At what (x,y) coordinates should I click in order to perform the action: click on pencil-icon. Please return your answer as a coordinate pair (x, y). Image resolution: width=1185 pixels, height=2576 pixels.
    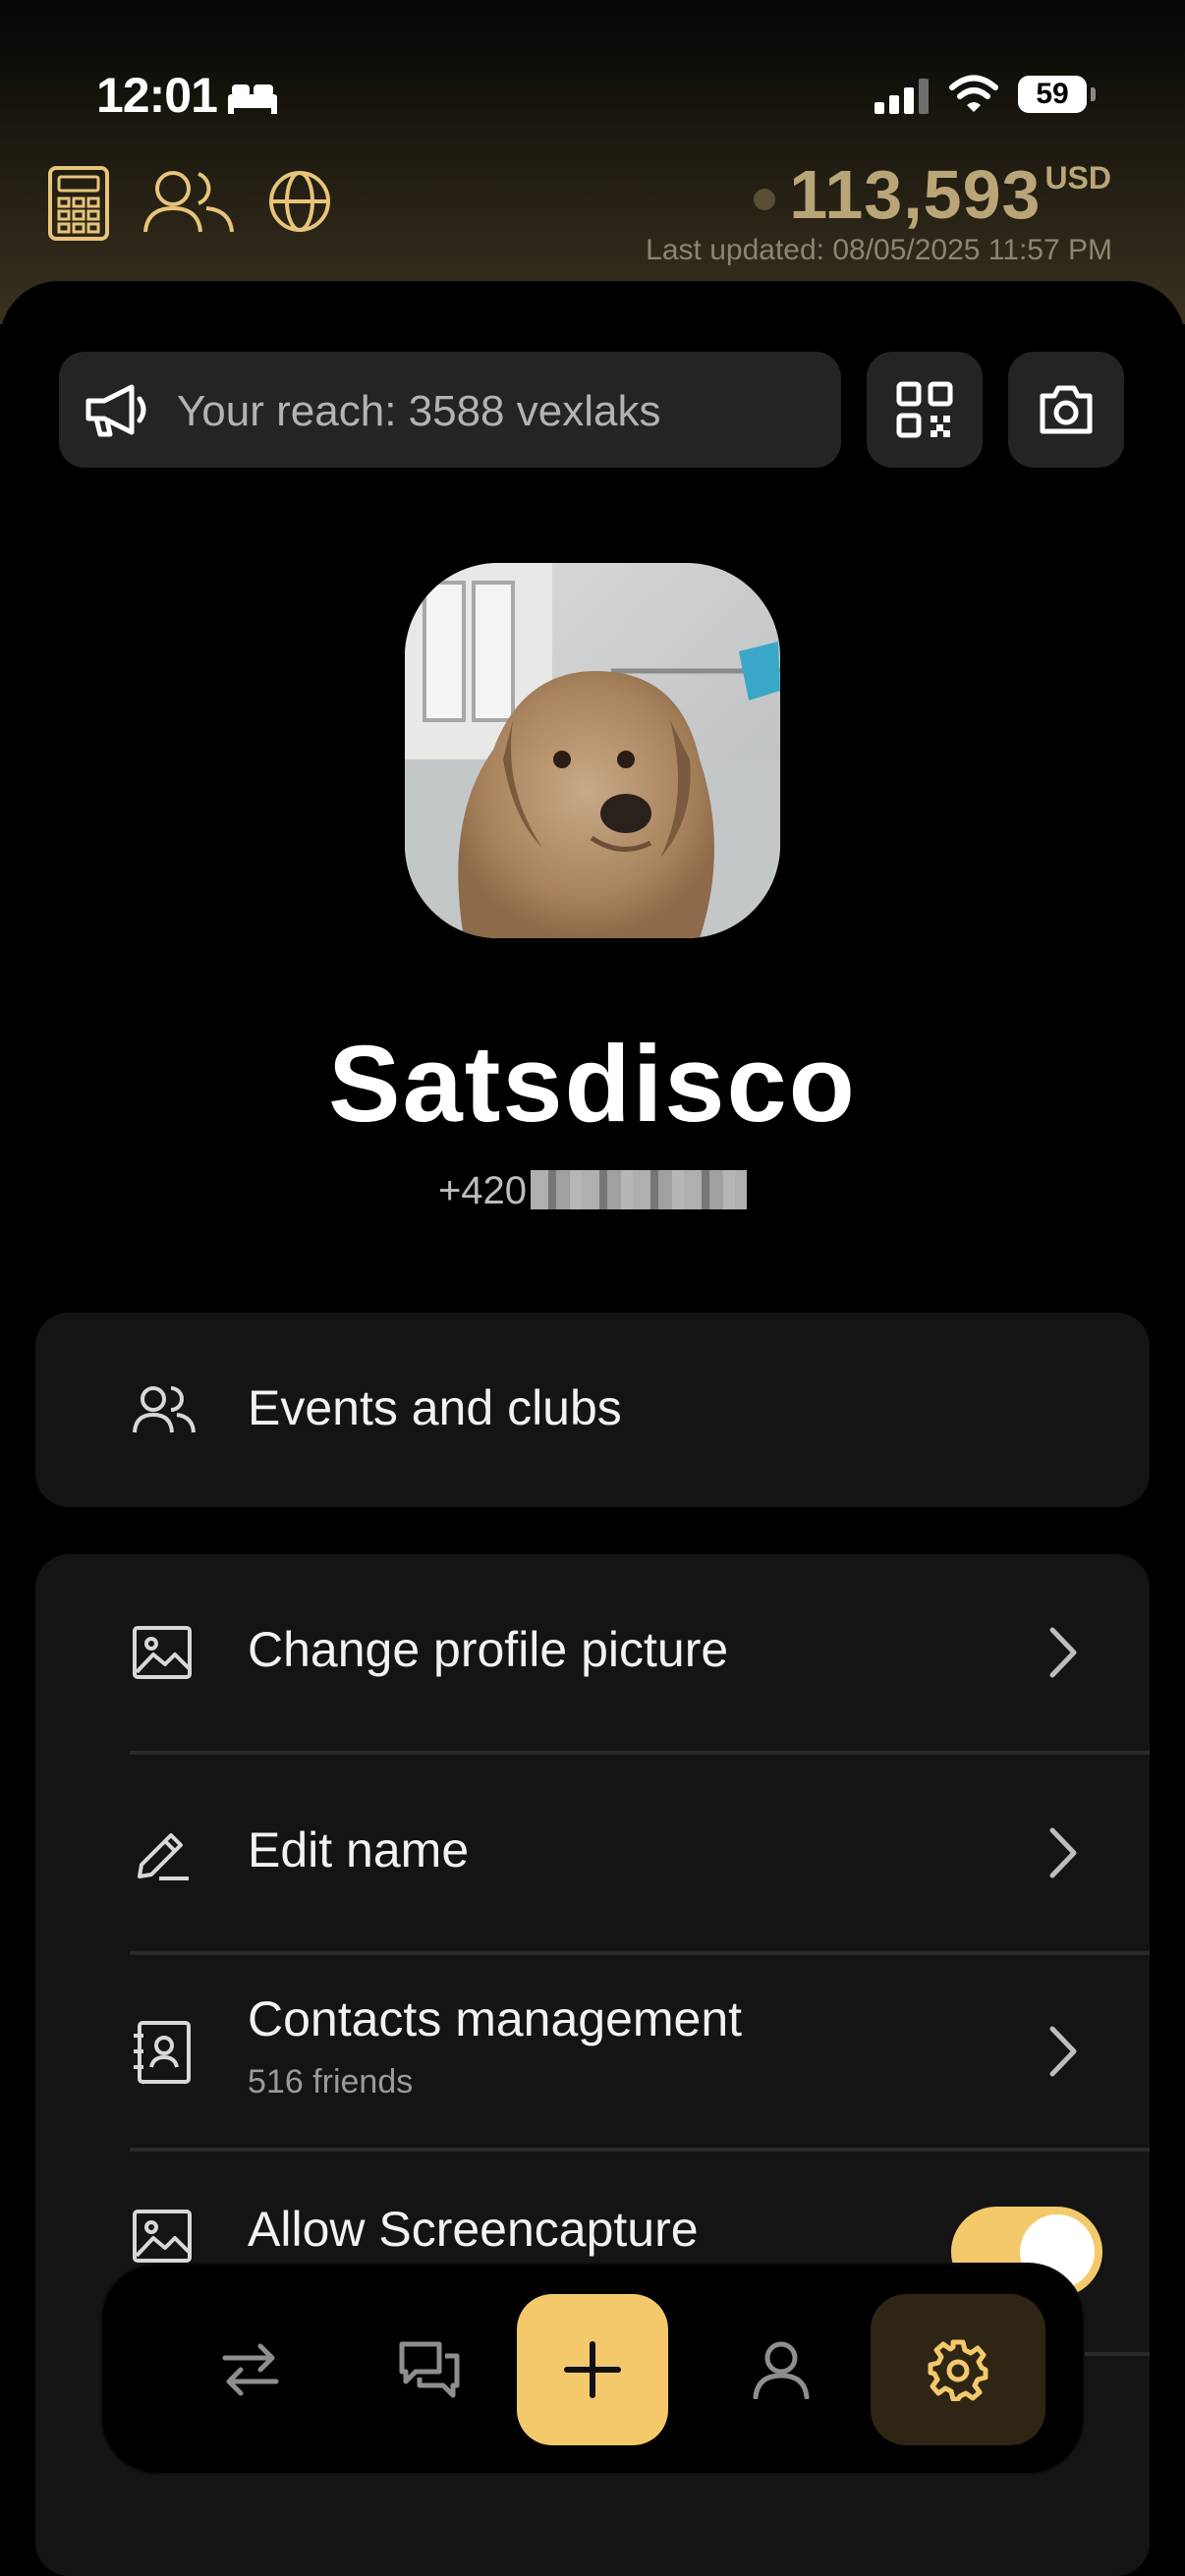
    Looking at the image, I should click on (164, 1856).